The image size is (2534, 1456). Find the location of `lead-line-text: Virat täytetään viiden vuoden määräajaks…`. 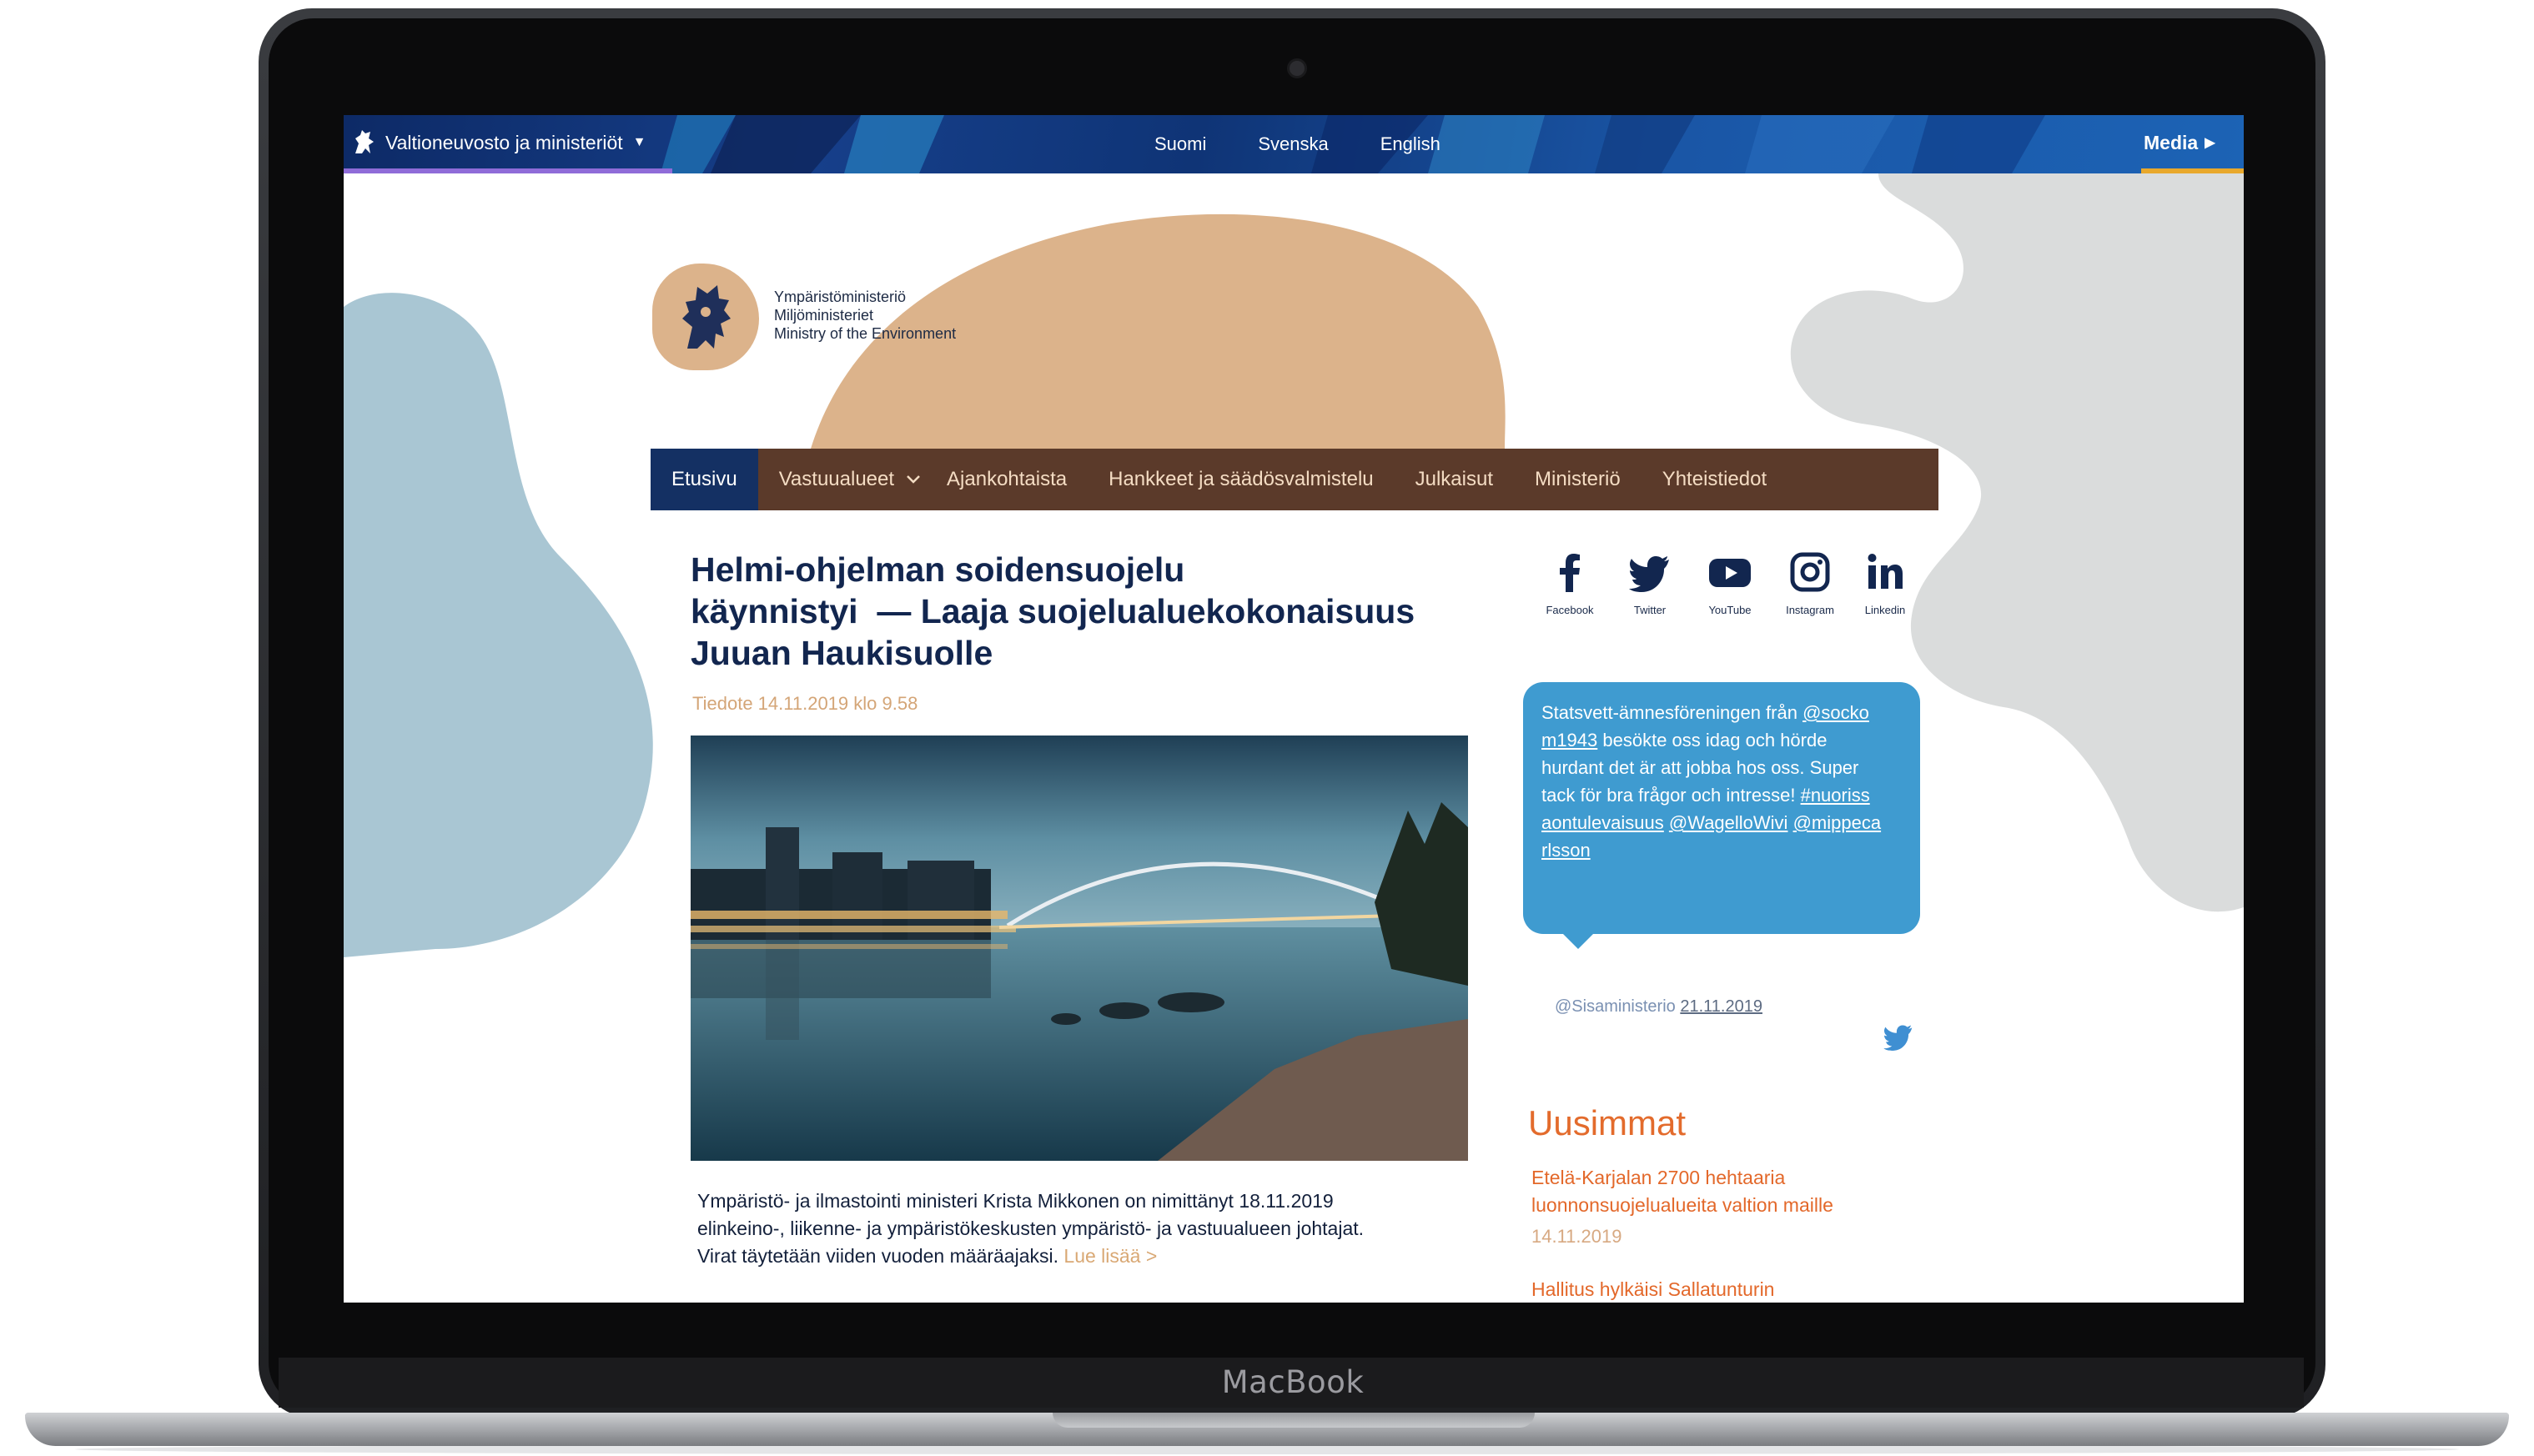

lead-line-text: Virat täytetään viiden vuoden määräajaks… is located at coordinates (878, 1256).